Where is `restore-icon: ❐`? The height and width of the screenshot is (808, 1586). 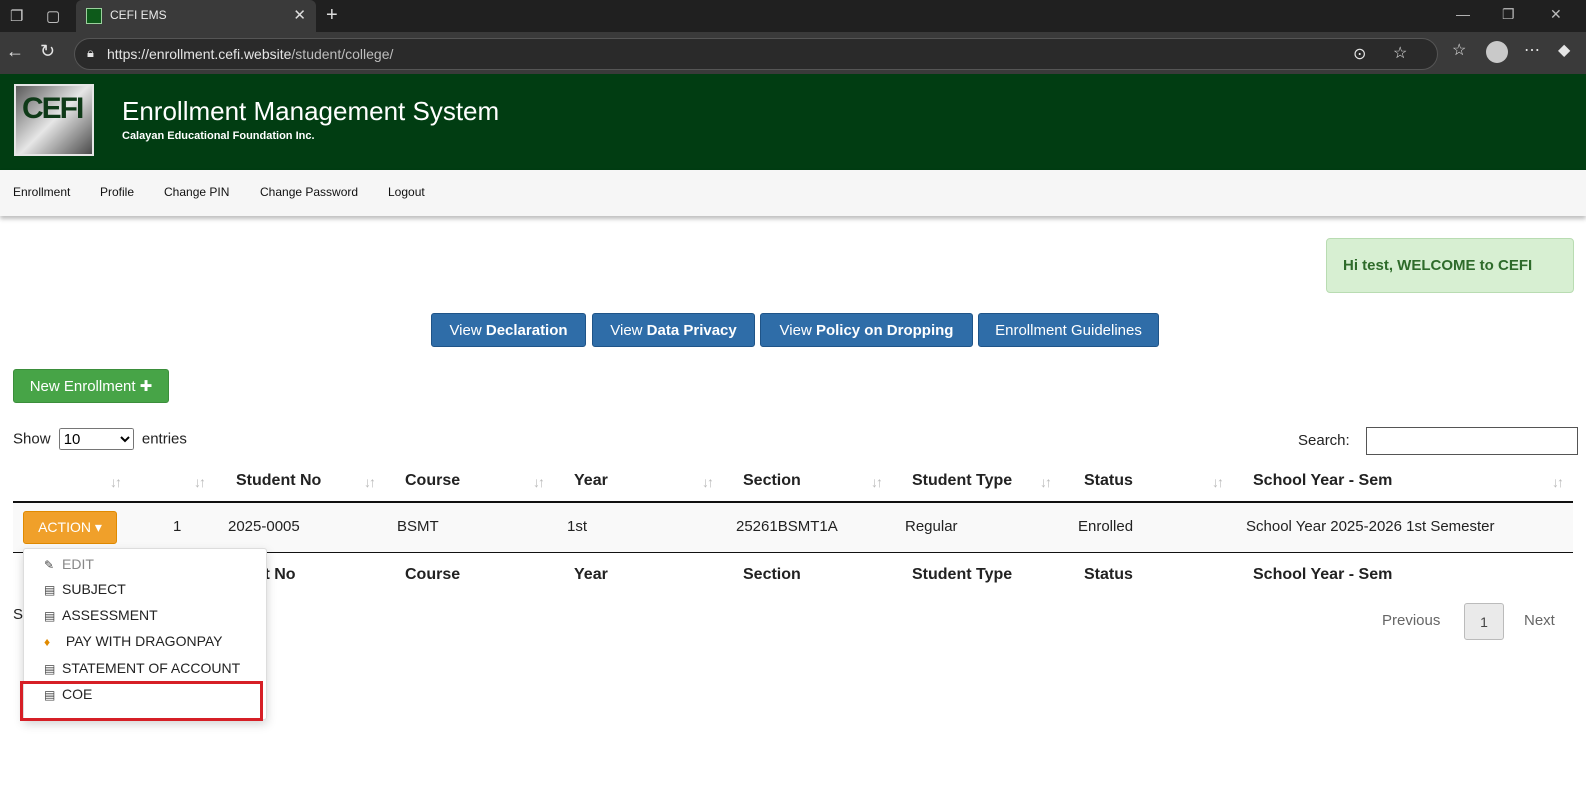
restore-icon: ❐ is located at coordinates (1508, 14).